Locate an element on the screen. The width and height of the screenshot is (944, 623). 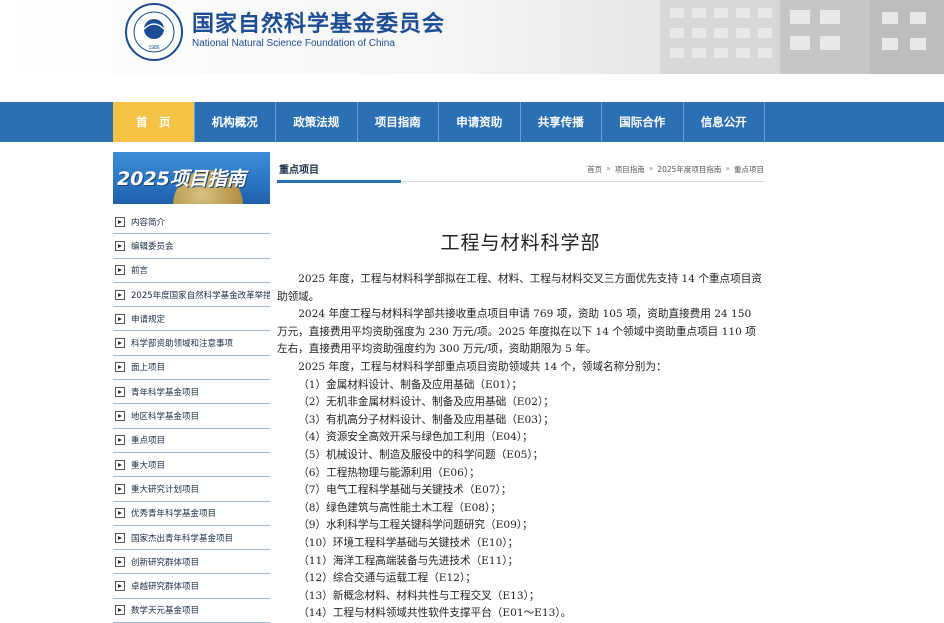
field-item: （11）海洋工程高端装备与先进技术（E11）； is located at coordinates (408, 560).